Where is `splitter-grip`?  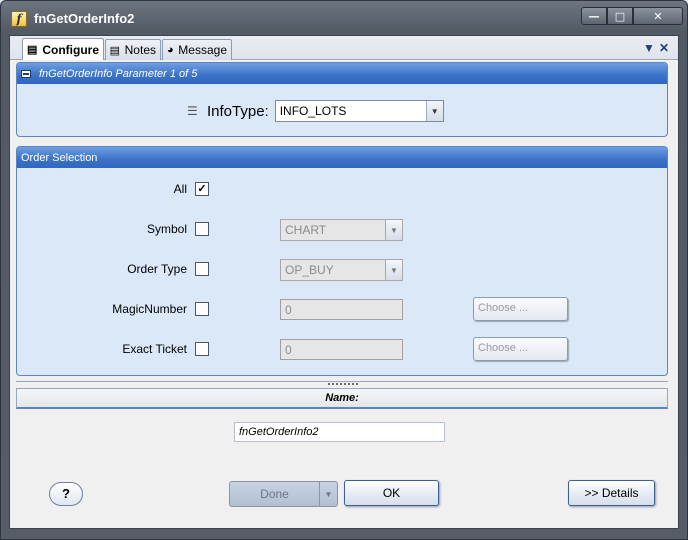 splitter-grip is located at coordinates (343, 384).